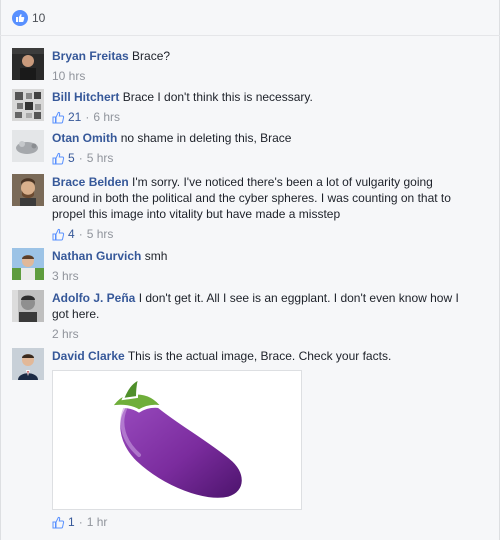 The image size is (500, 540). What do you see at coordinates (151, 56) in the screenshot?
I see `comment-text: Brace?` at bounding box center [151, 56].